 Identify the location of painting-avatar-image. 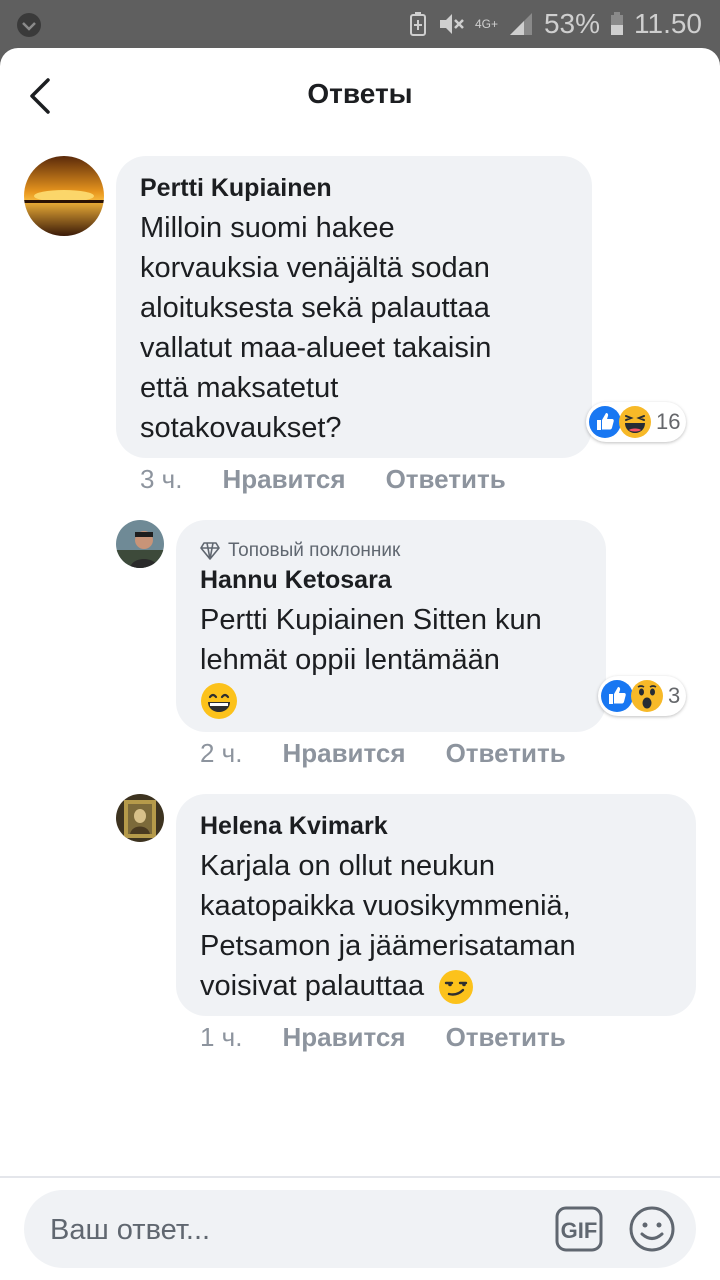
(140, 818).